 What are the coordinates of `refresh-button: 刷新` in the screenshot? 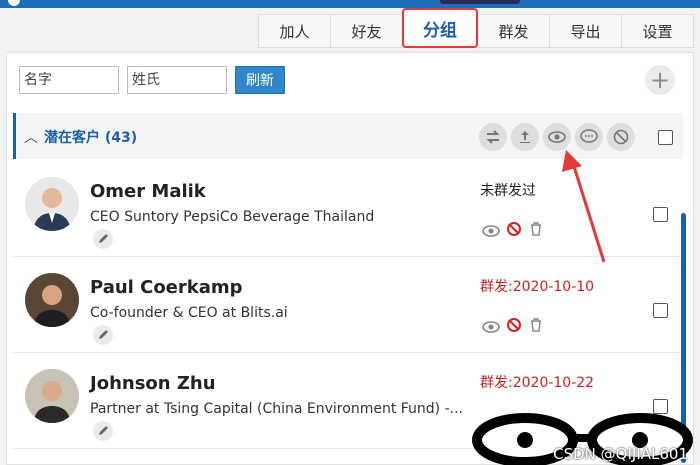 It's located at (260, 80).